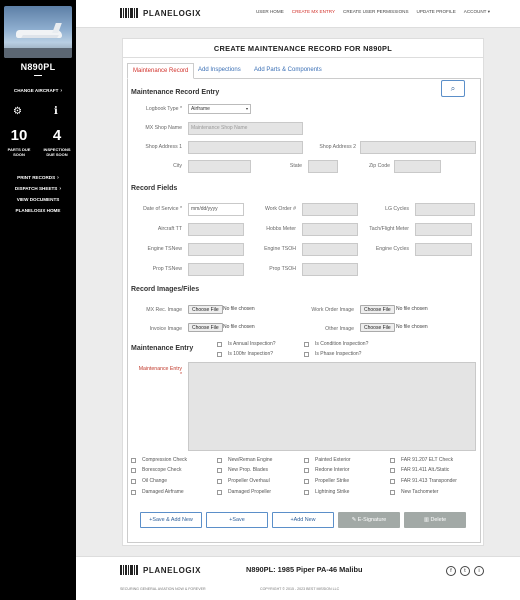 This screenshot has width=520, height=600. I want to click on checklist-checkbox: FAR 91.411 Alt./Static, so click(419, 470).